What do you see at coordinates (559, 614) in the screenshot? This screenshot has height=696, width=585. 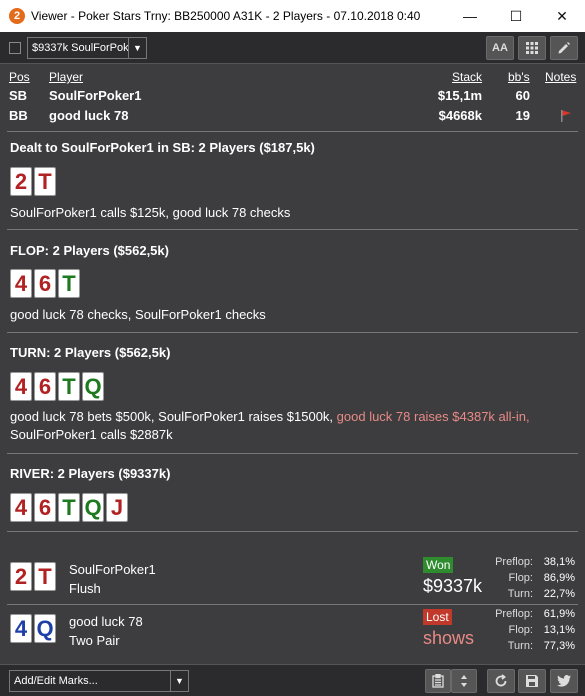 I see `stat-value: 61,9%` at bounding box center [559, 614].